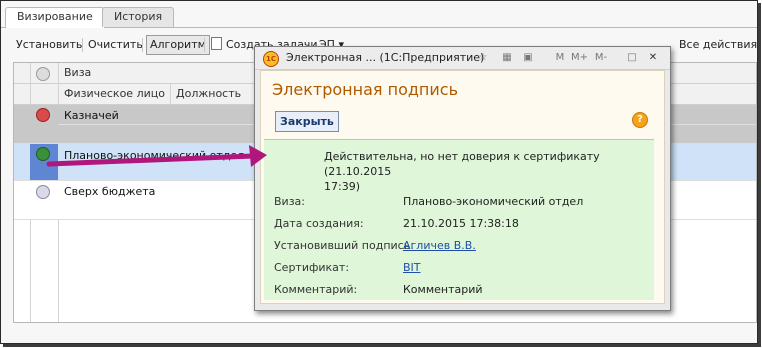 The width and height of the screenshot is (762, 348). I want to click on annotation-arrow, so click(156, 156).